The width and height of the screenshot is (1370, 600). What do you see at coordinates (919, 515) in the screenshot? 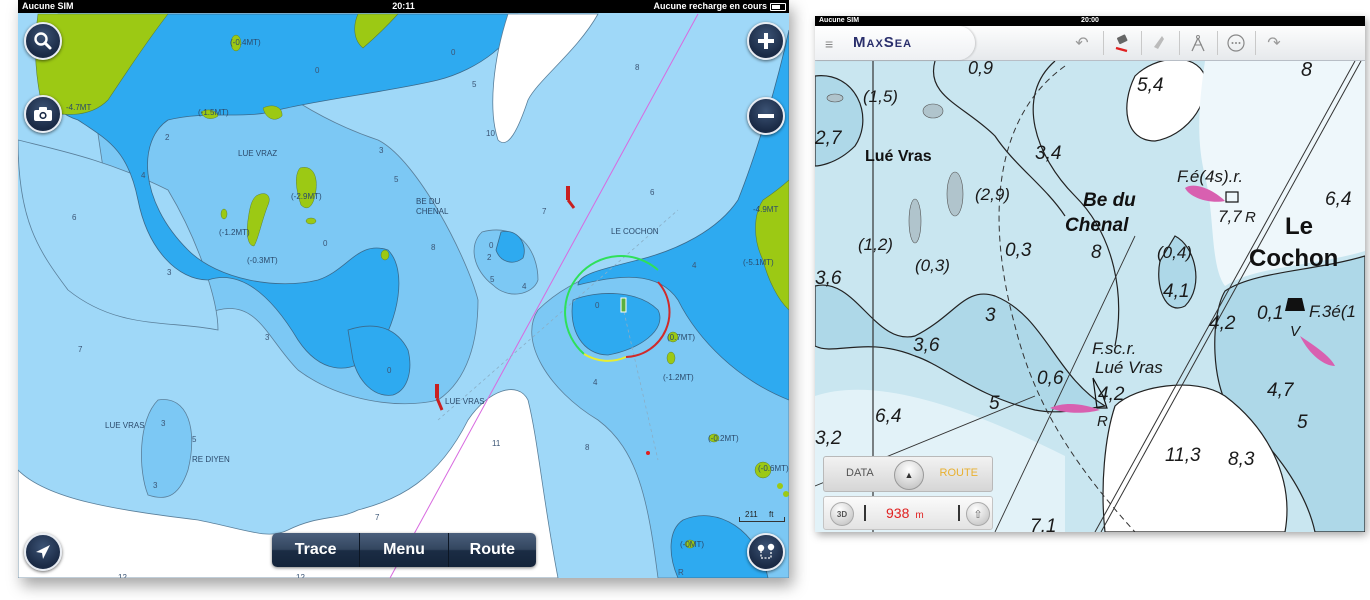
I see `distance-unit: m` at bounding box center [919, 515].